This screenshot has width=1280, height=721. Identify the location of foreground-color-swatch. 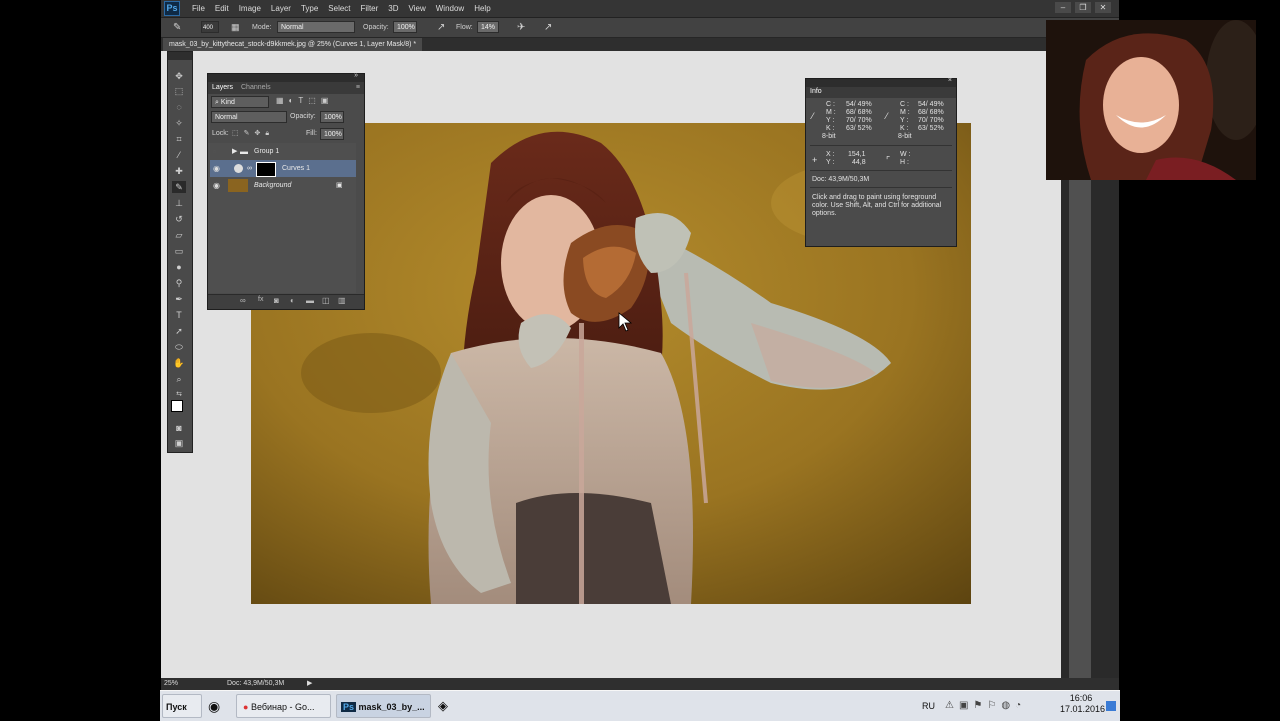
(177, 406).